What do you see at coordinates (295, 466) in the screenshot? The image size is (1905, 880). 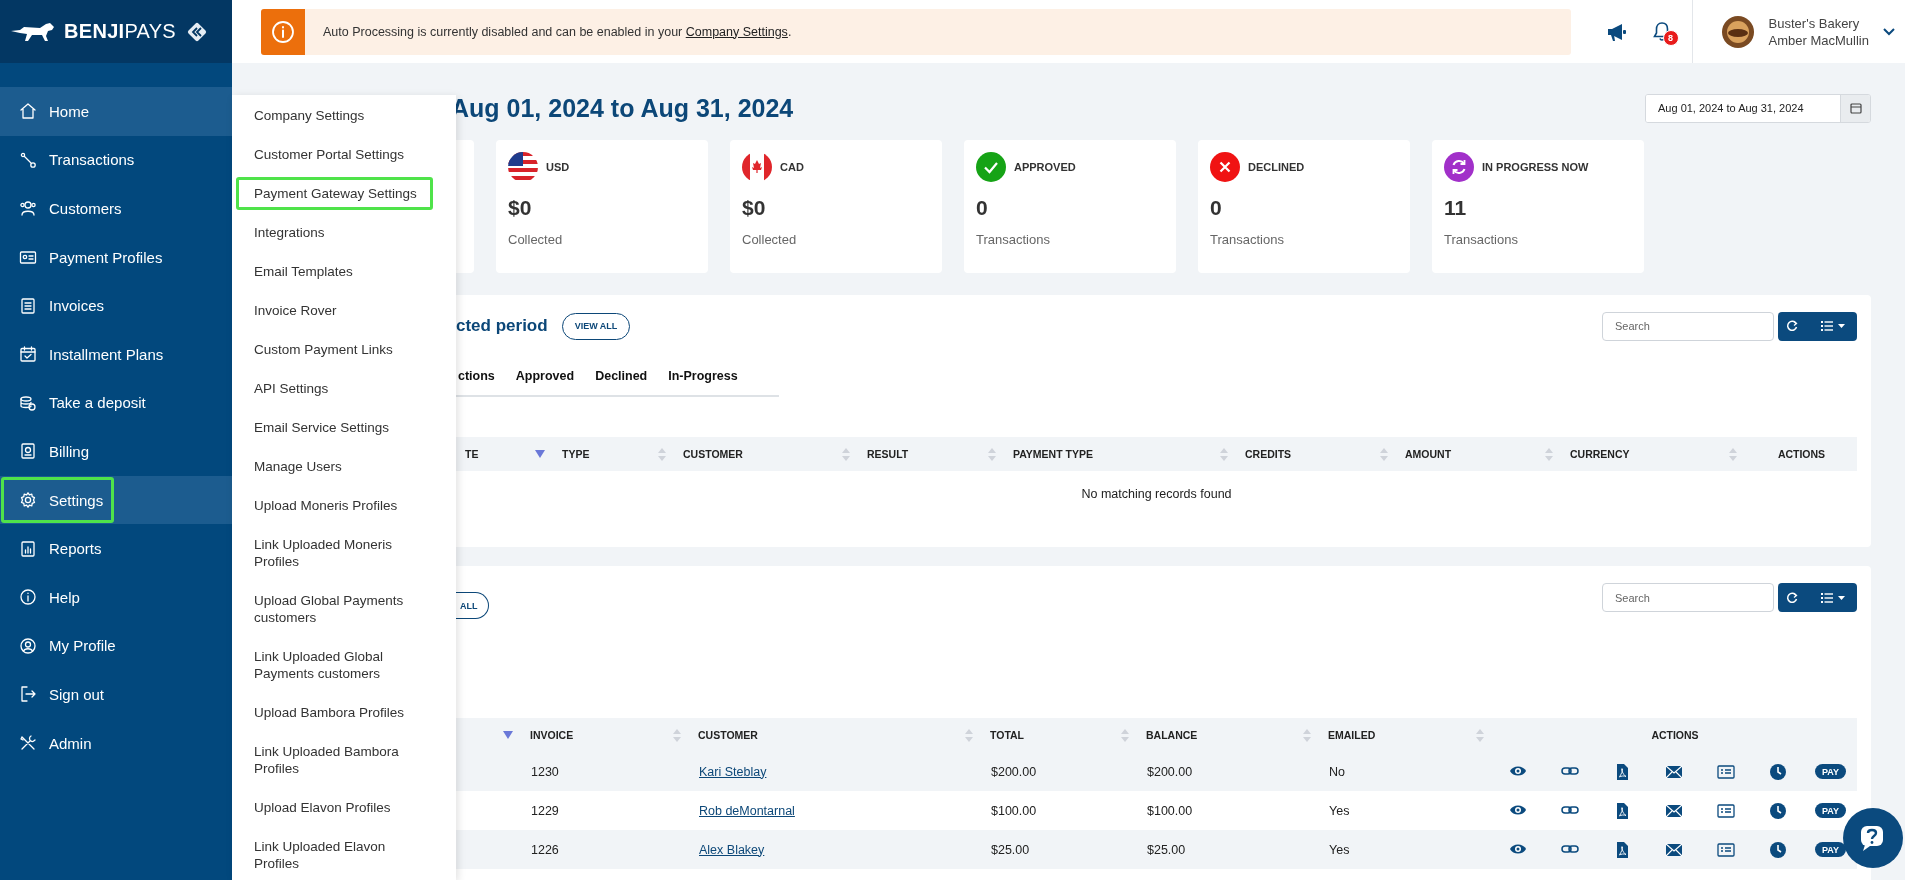 I see `menu-item: Manage Users` at bounding box center [295, 466].